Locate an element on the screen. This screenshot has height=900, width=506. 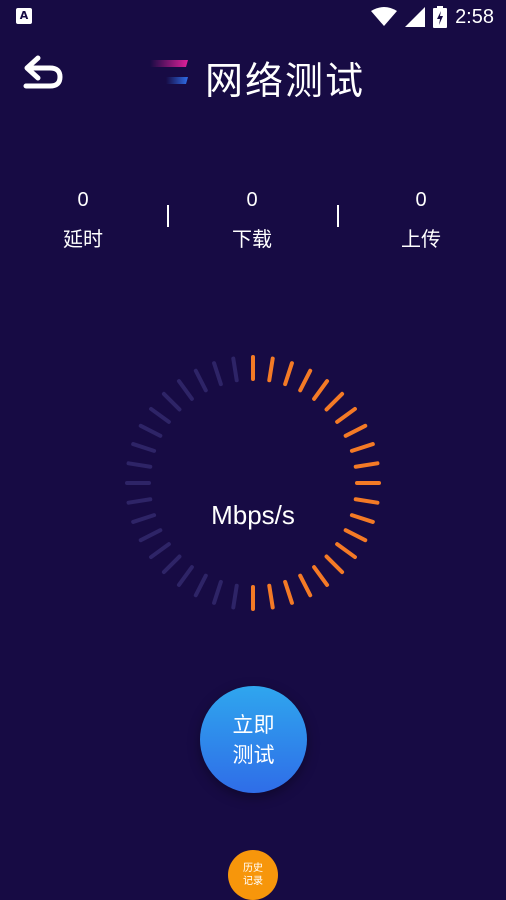
history-label-line1: 历史 is located at coordinates (253, 868).